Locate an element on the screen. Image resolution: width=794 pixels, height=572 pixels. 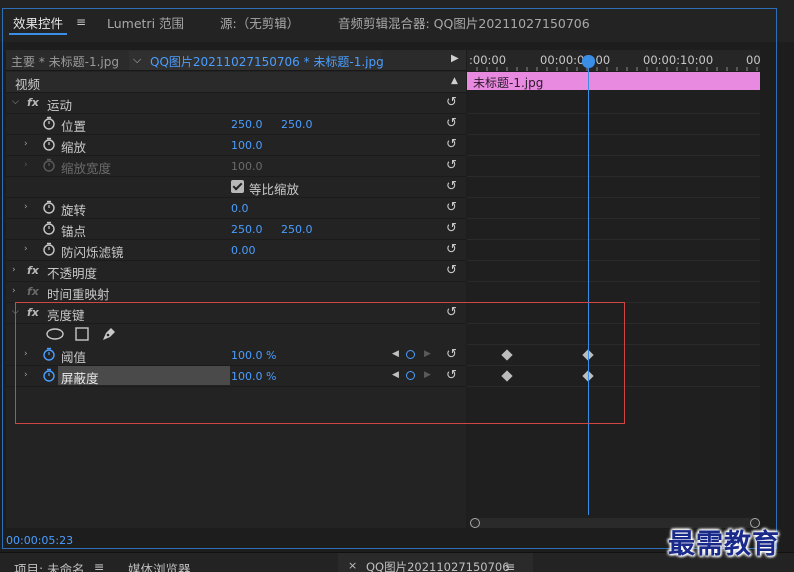
tab-sequence: QQ图片20211027150706 is located at coordinates (438, 565).